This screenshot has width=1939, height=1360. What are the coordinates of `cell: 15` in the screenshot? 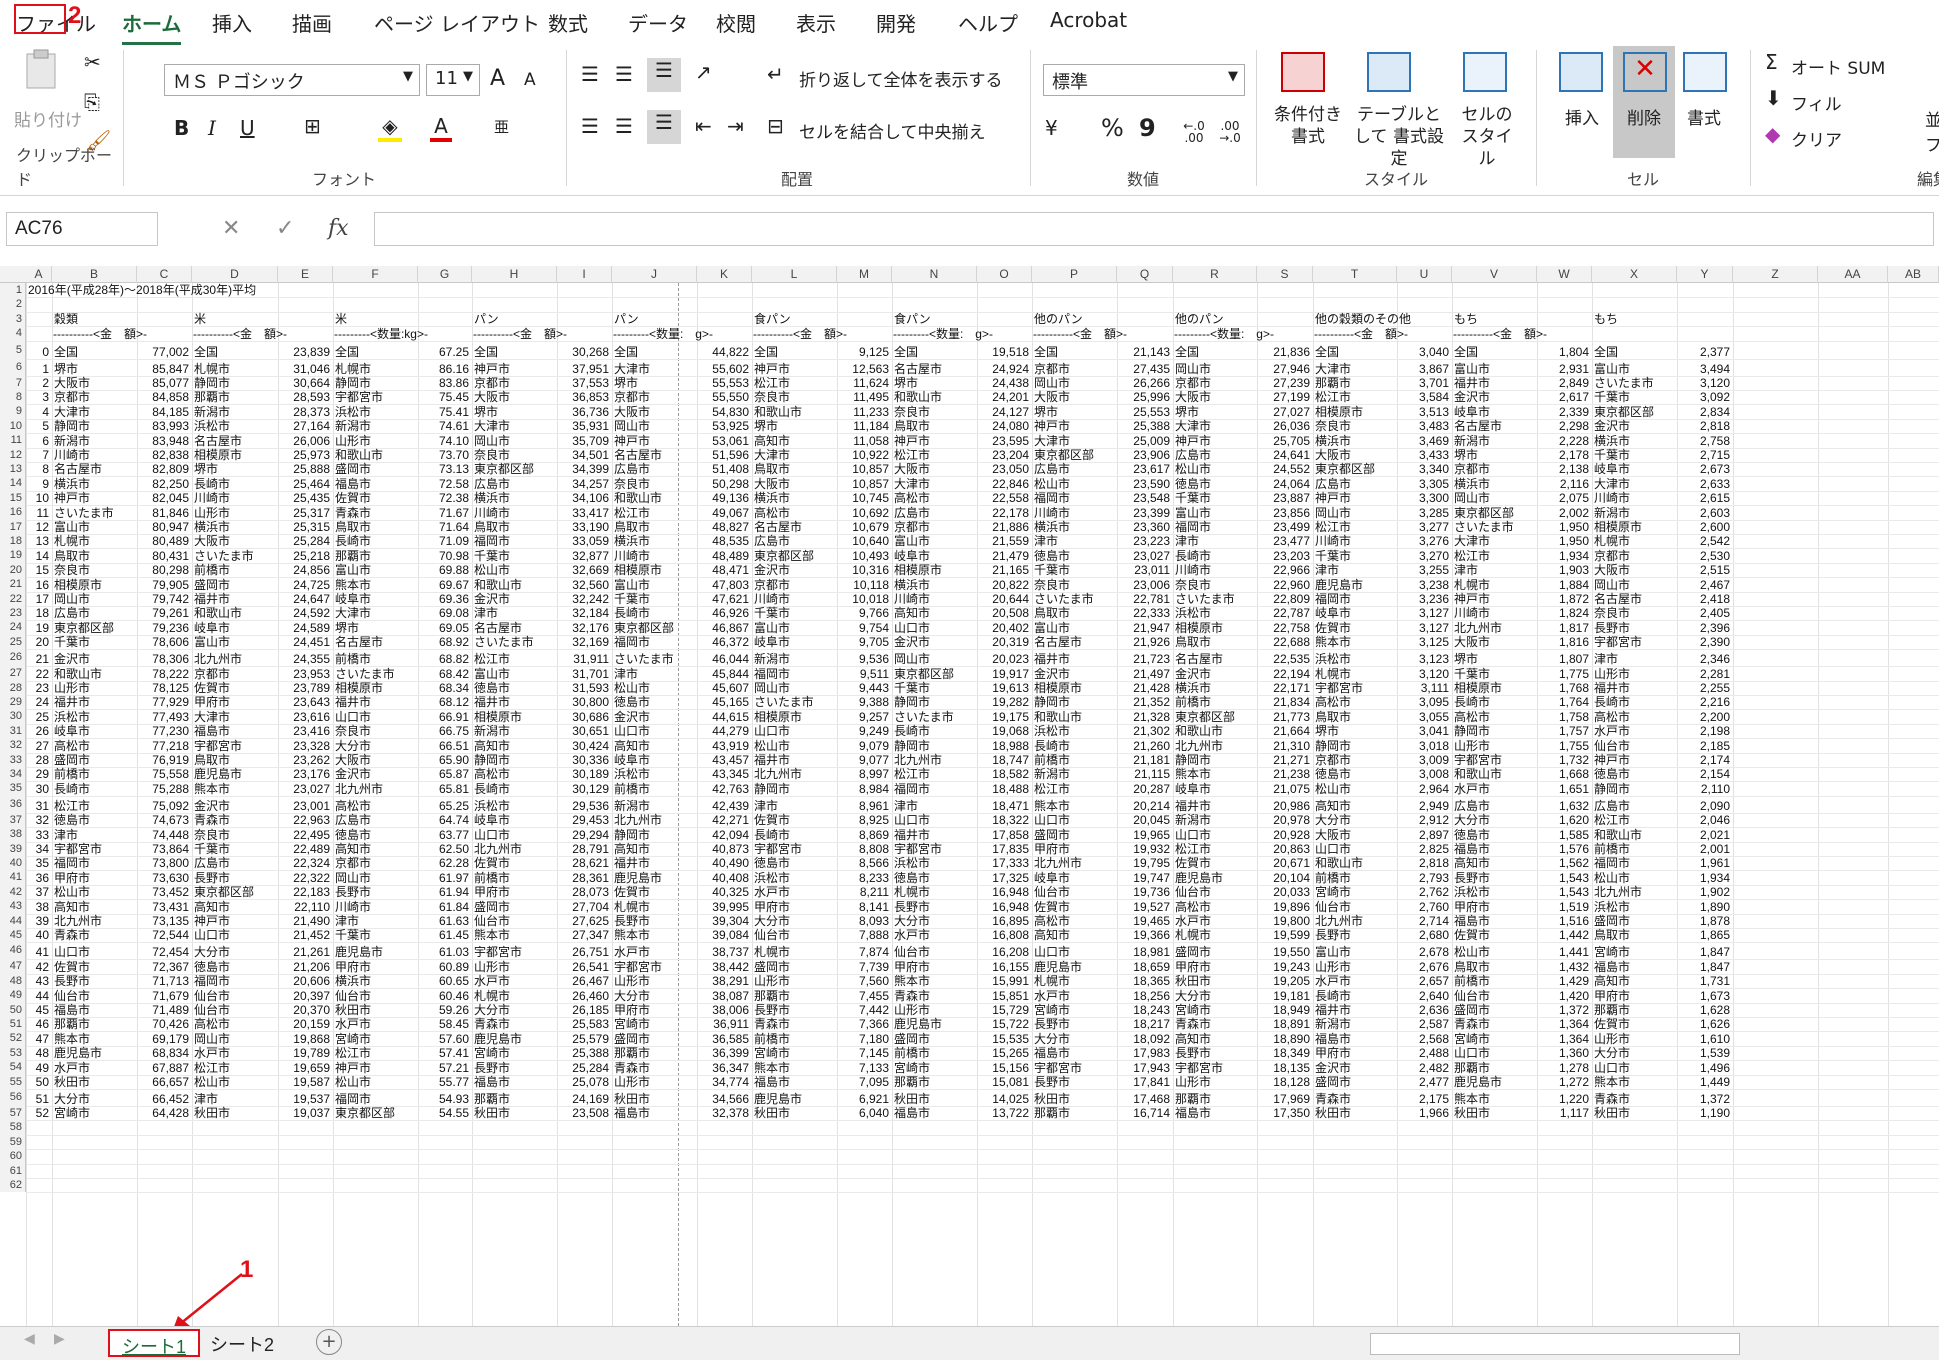 It's located at (37, 570).